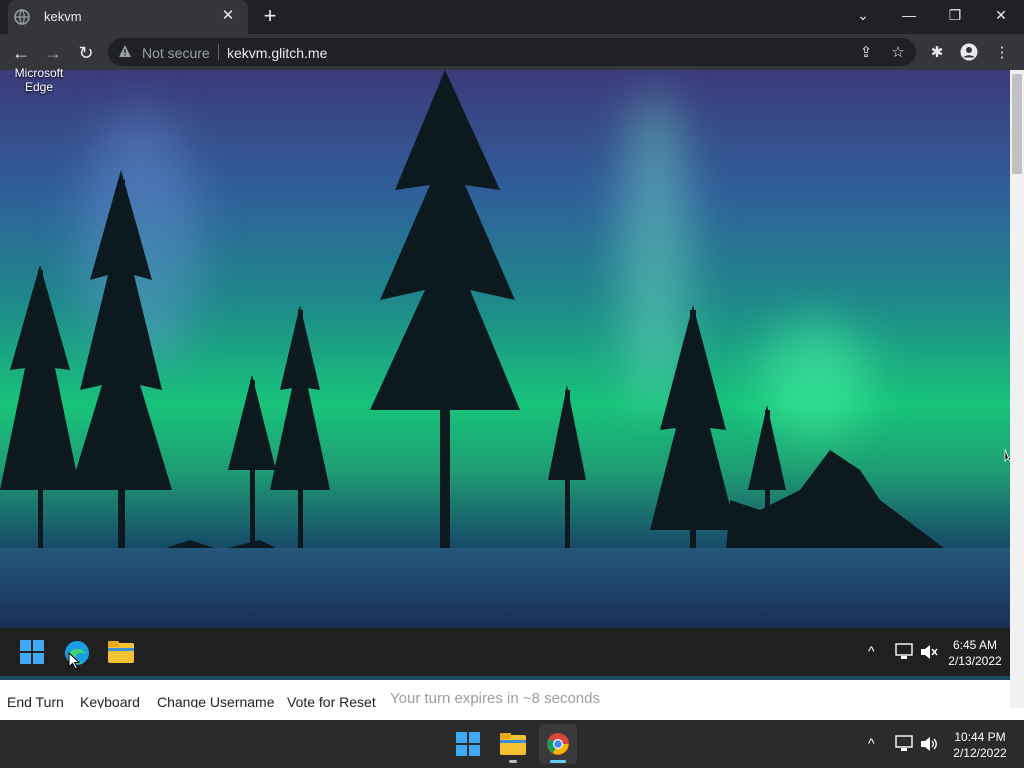  I want to click on new-tab-button: +, so click(270, 17).